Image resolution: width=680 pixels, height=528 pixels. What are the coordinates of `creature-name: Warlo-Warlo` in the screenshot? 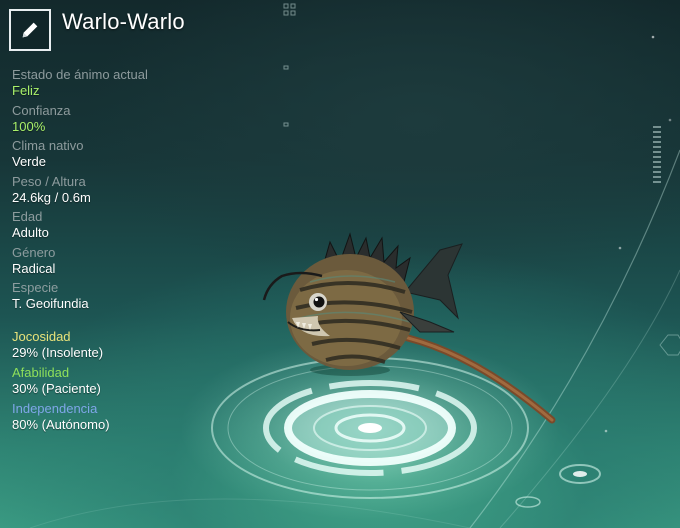 It's located at (123, 21).